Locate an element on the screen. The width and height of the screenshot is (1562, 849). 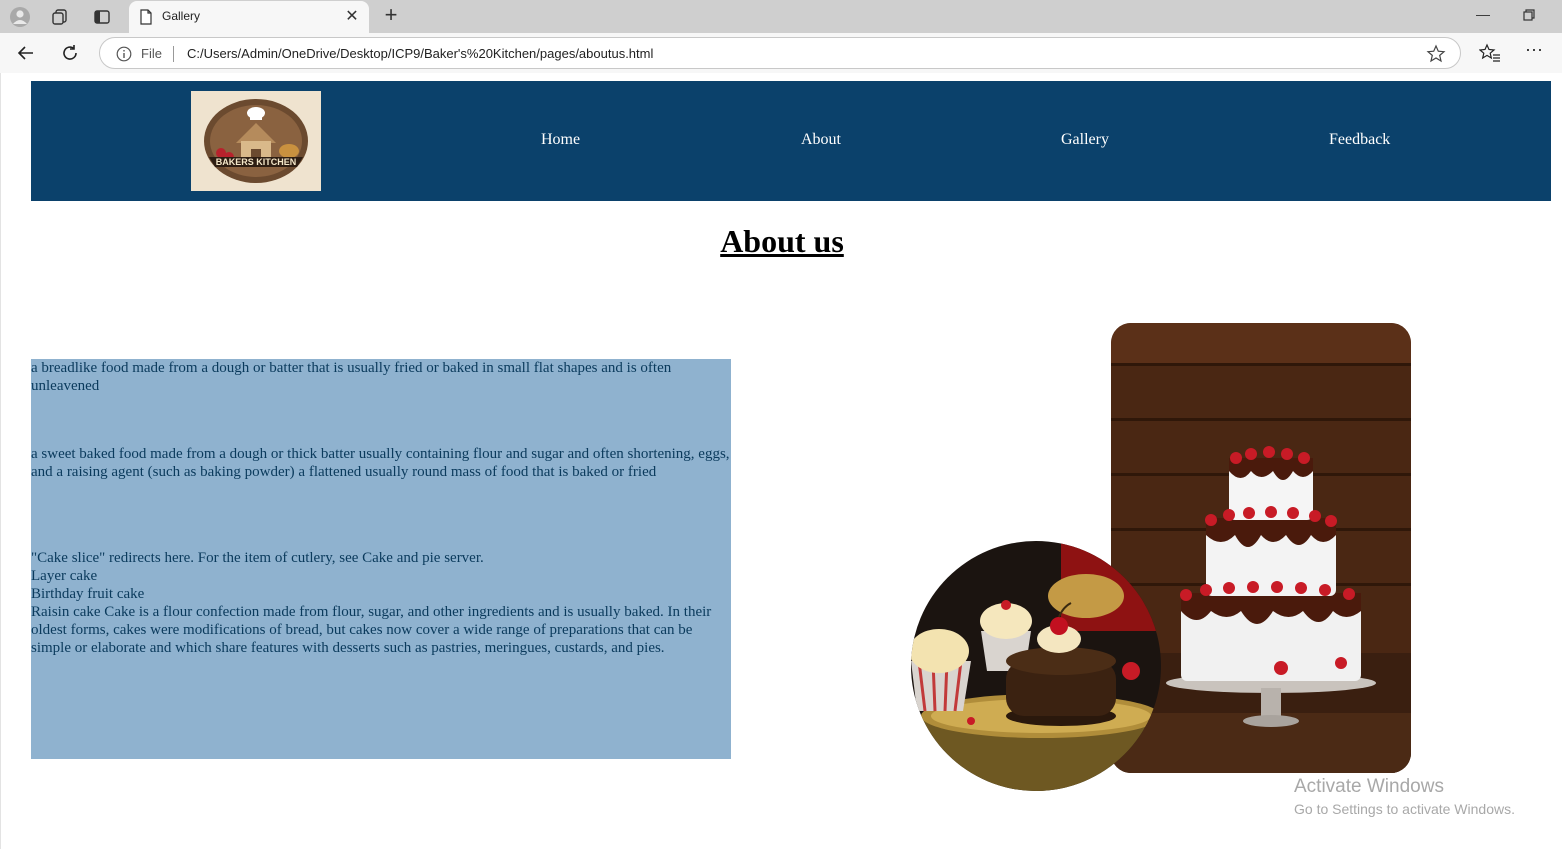
reload-button is located at coordinates (70, 53).